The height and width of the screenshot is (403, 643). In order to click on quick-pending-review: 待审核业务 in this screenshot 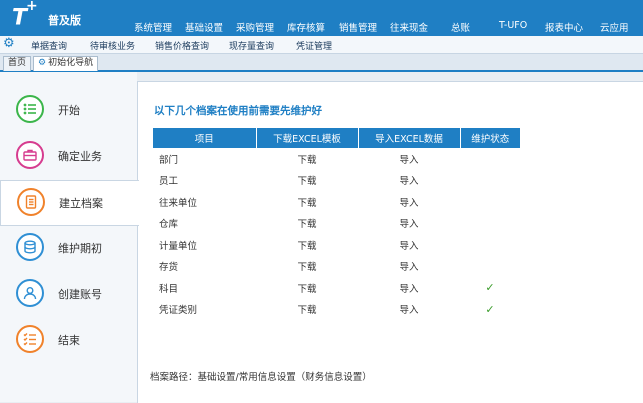, I will do `click(112, 45)`.